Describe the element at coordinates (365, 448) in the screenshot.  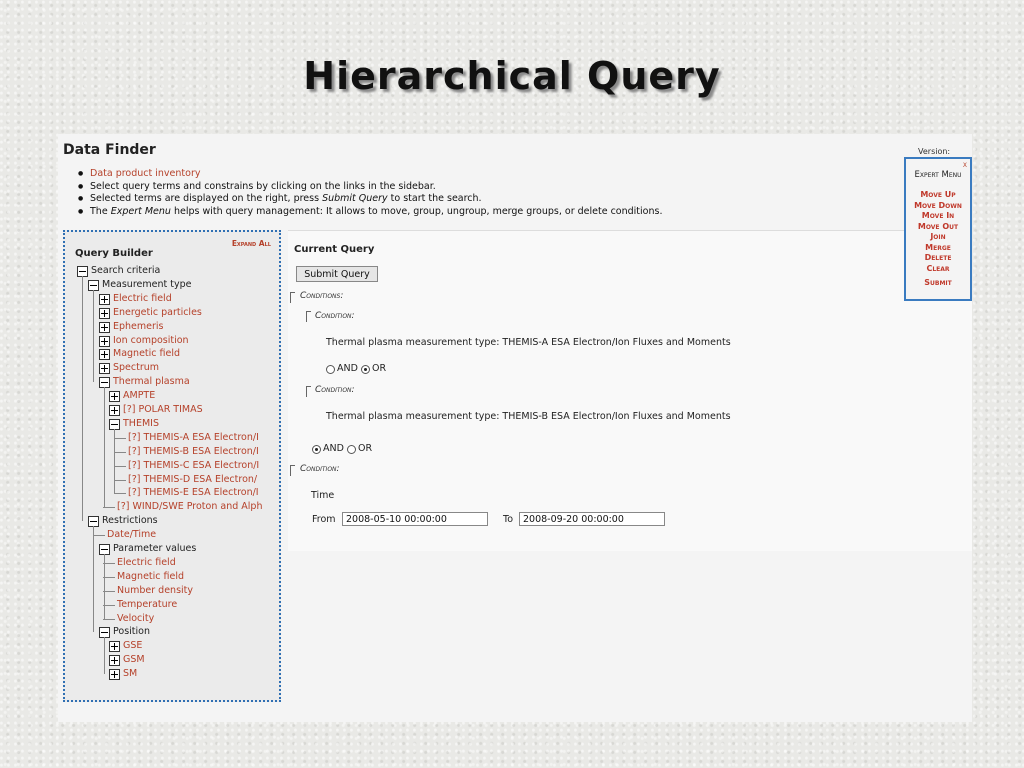
I see `or-label: OR` at that location.